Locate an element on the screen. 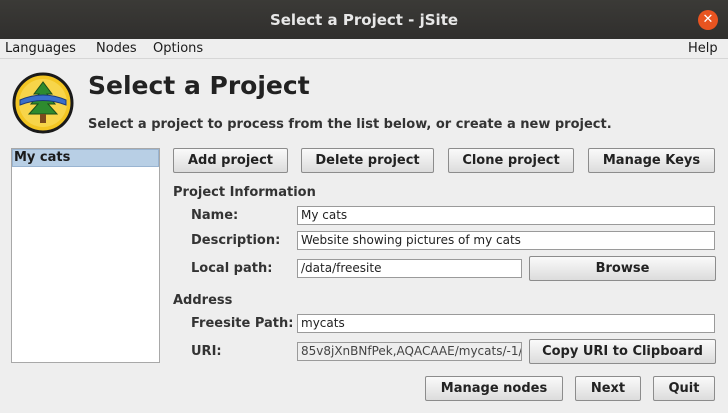  title-bar: Select a Project - jSite ✕ is located at coordinates (364, 19).